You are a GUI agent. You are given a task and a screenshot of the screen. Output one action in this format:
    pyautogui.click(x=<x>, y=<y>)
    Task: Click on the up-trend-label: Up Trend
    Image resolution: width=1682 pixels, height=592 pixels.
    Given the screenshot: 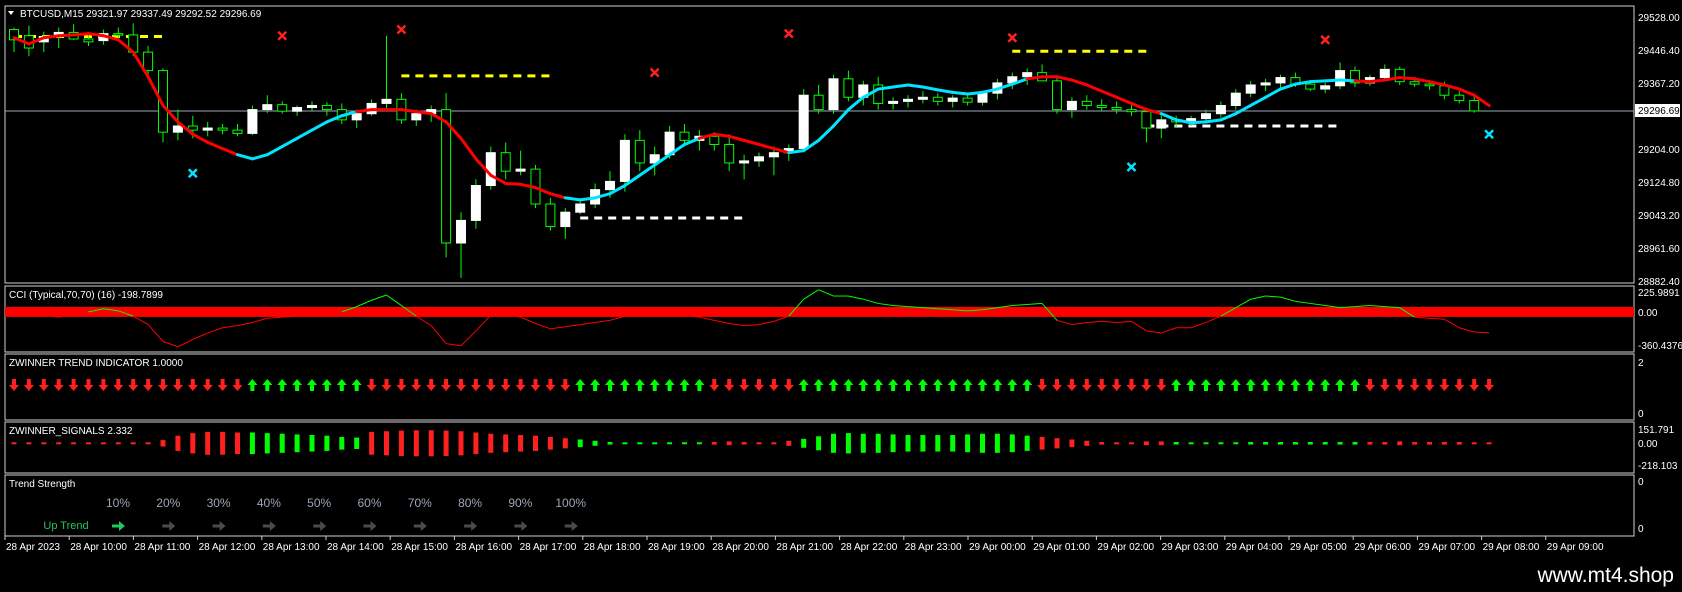 What is the action you would take?
    pyautogui.click(x=65, y=526)
    